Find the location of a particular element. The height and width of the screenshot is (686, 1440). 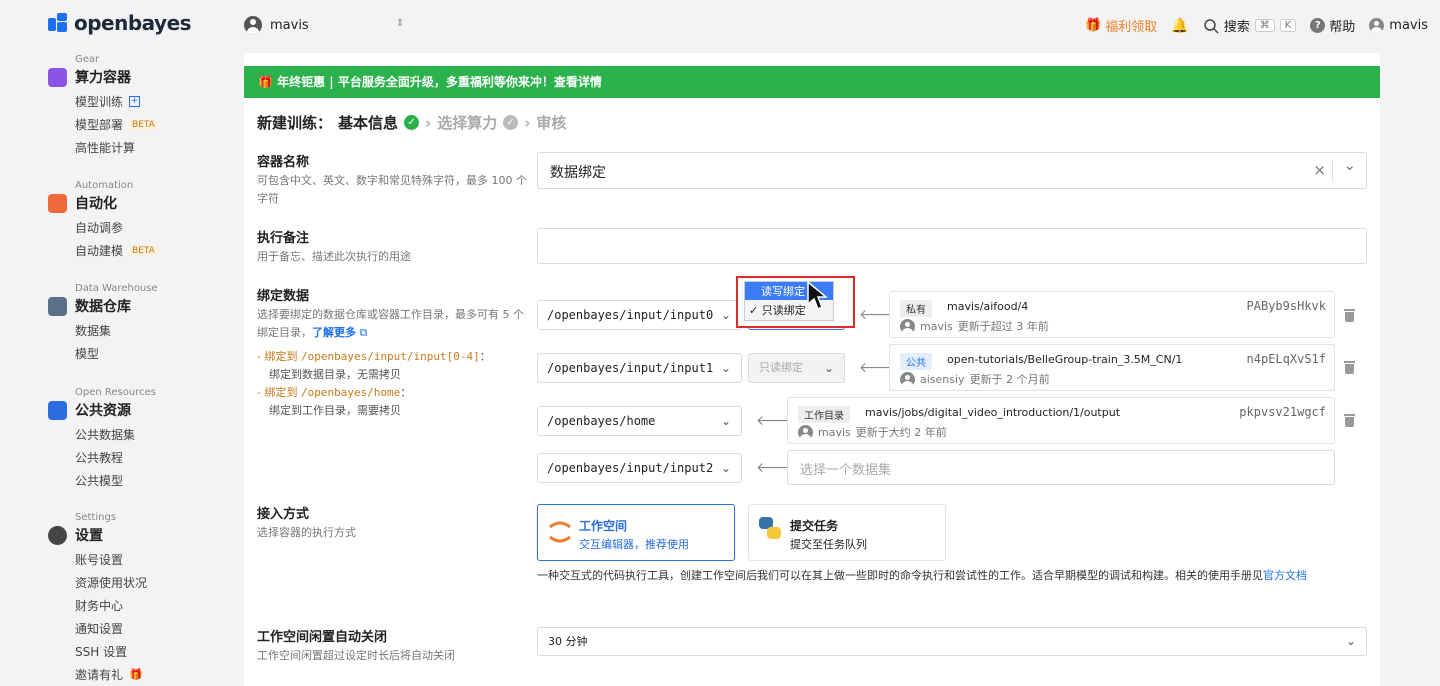

label-desc: 工作空间闲置超过设定时长后将自动关闭 is located at coordinates (356, 655).